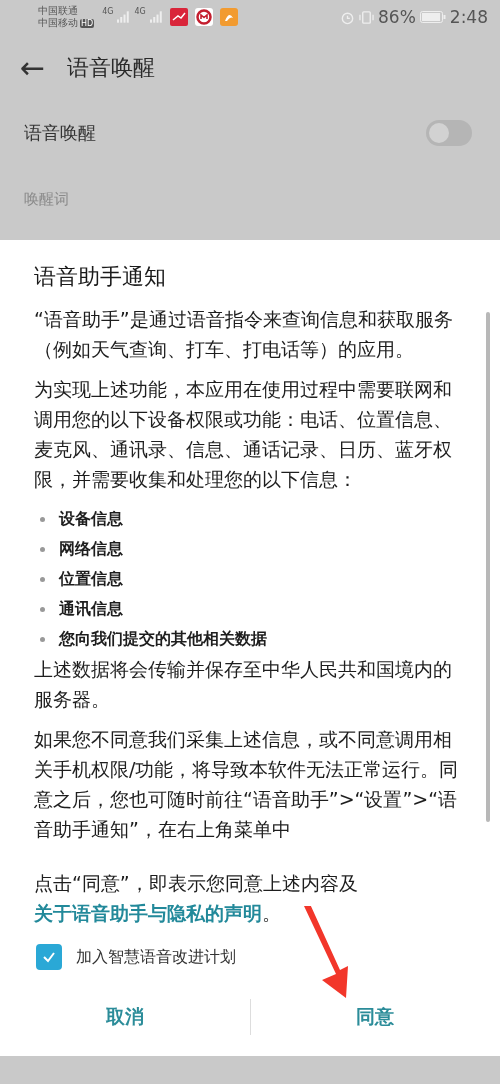 Image resolution: width=500 pixels, height=1084 pixels. What do you see at coordinates (49, 957) in the screenshot?
I see `checkbox` at bounding box center [49, 957].